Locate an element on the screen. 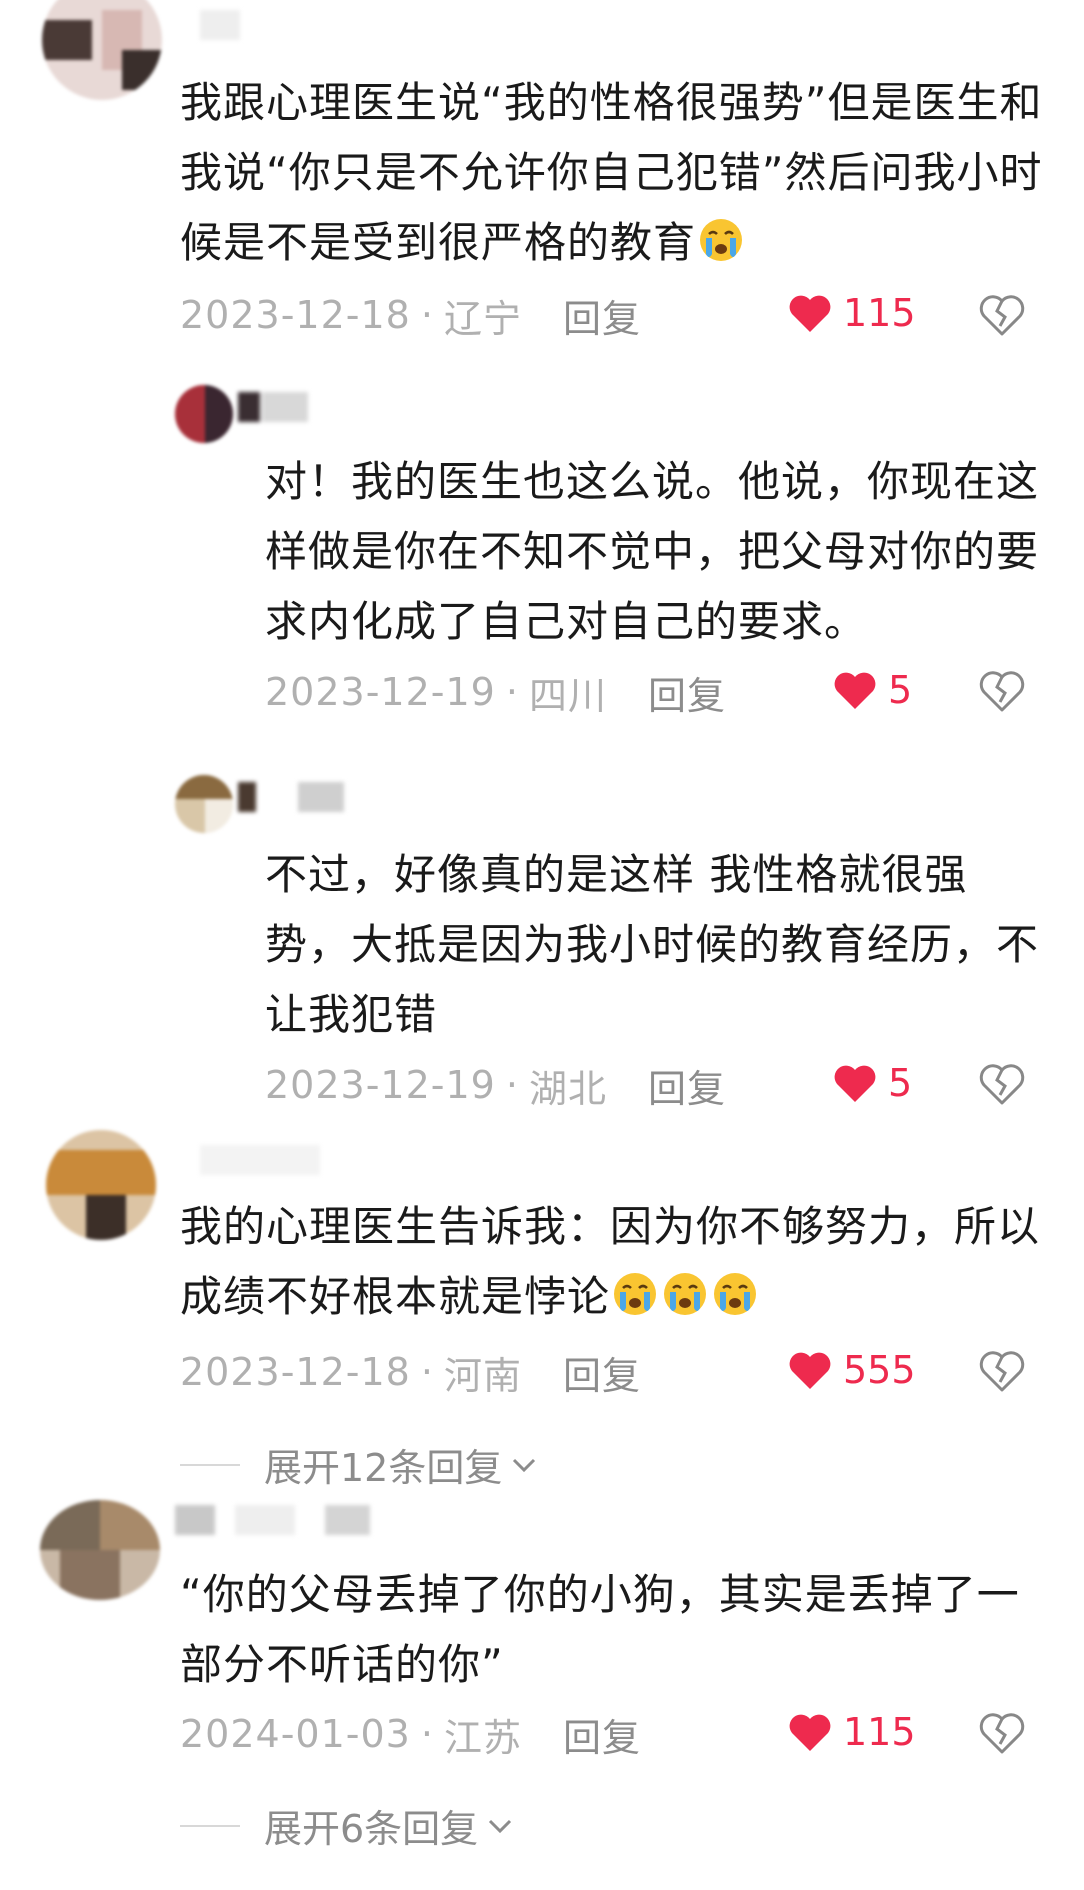 The height and width of the screenshot is (1890, 1084). comment-date: 2024-01-03 is located at coordinates (295, 1734).